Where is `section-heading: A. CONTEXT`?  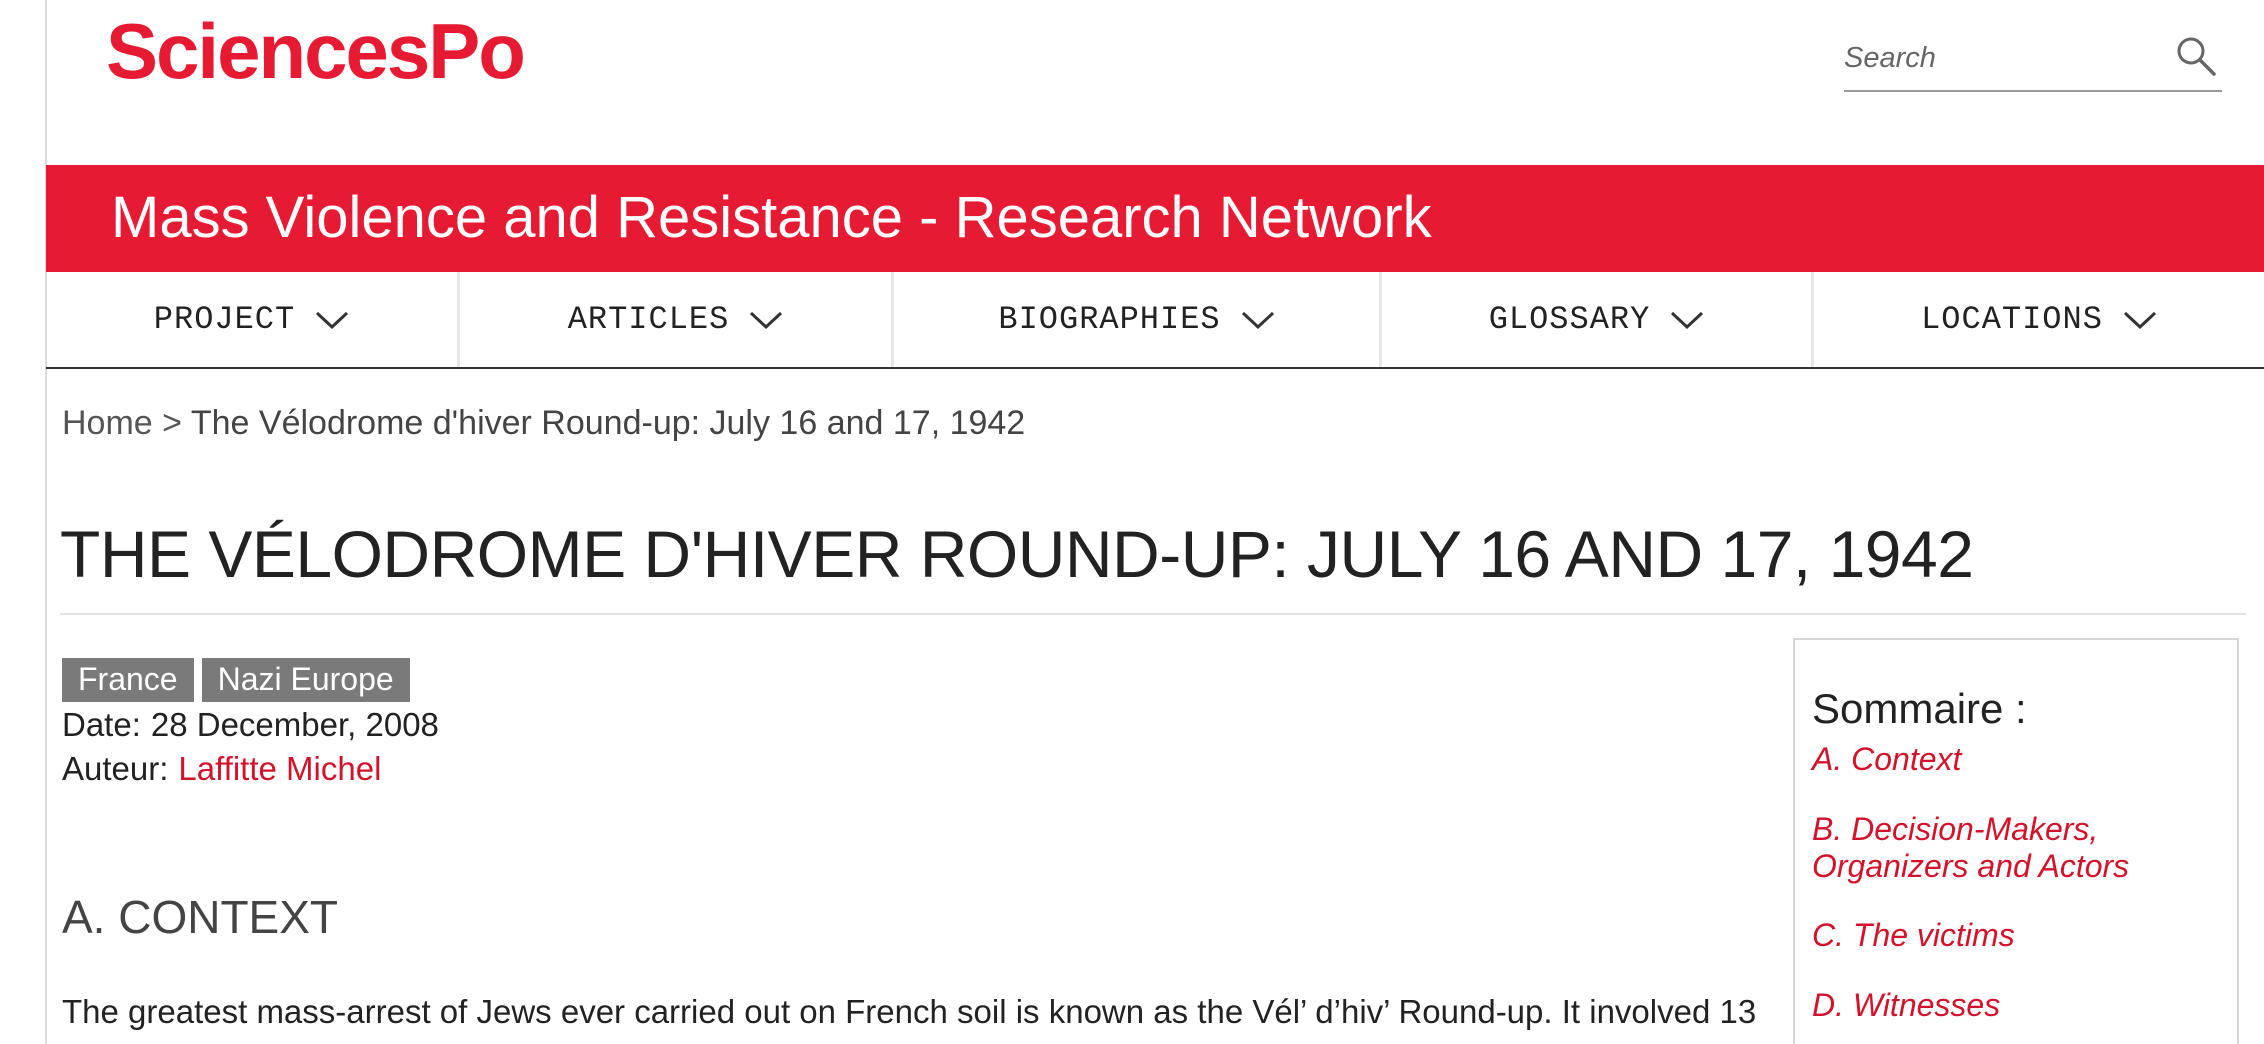 section-heading: A. CONTEXT is located at coordinates (200, 917).